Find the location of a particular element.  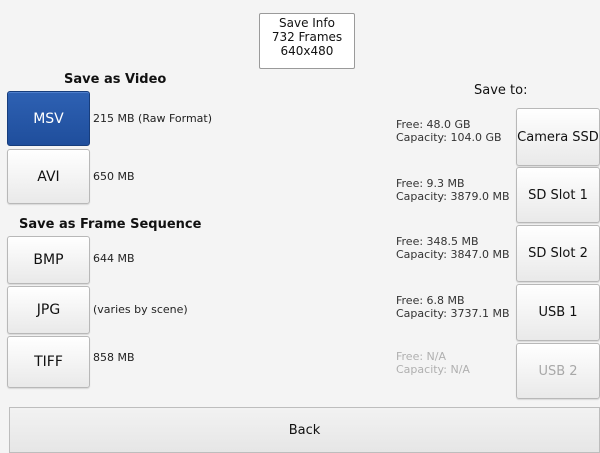

camera-ssd-storage-info: Free: 48.0 GB Capacity: 104.0 GB is located at coordinates (449, 131).